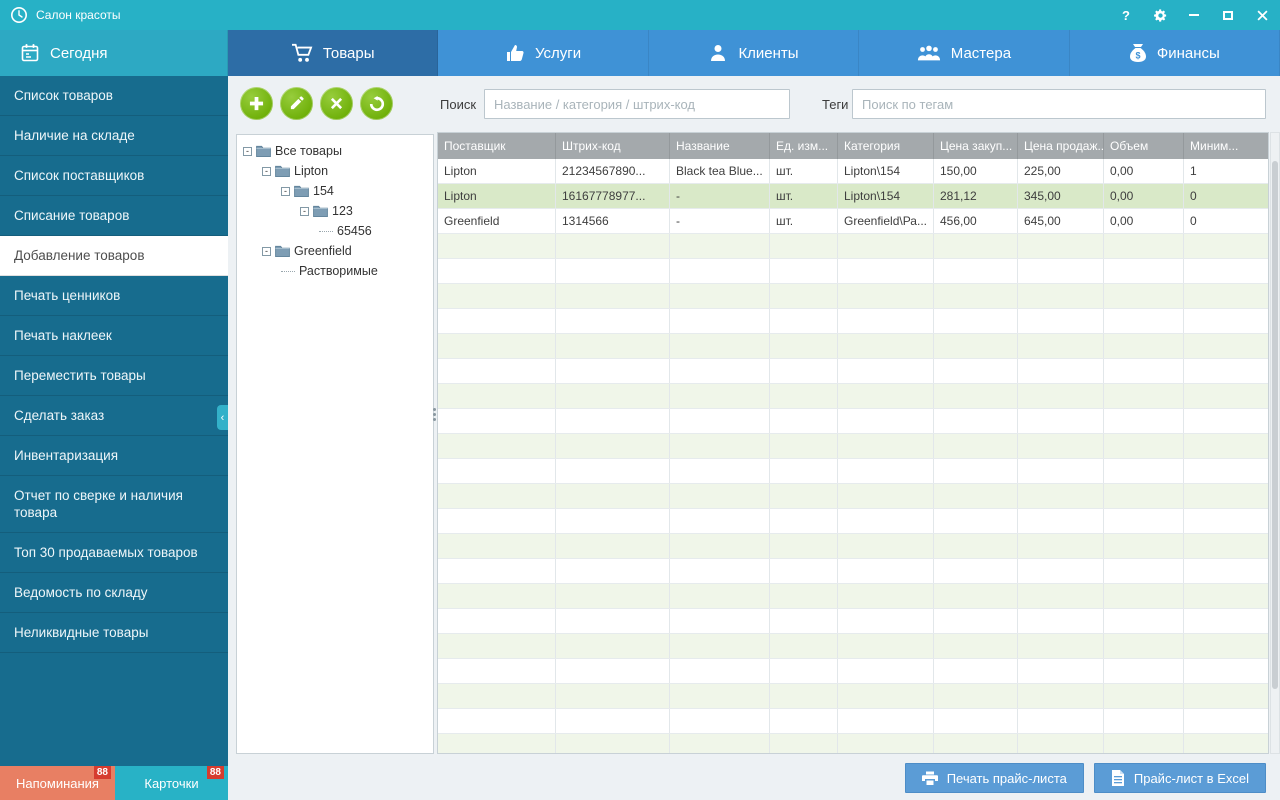 Image resolution: width=1280 pixels, height=800 pixels. I want to click on excel-pricelist-button: Прайс-лист в Excel, so click(1179, 778).